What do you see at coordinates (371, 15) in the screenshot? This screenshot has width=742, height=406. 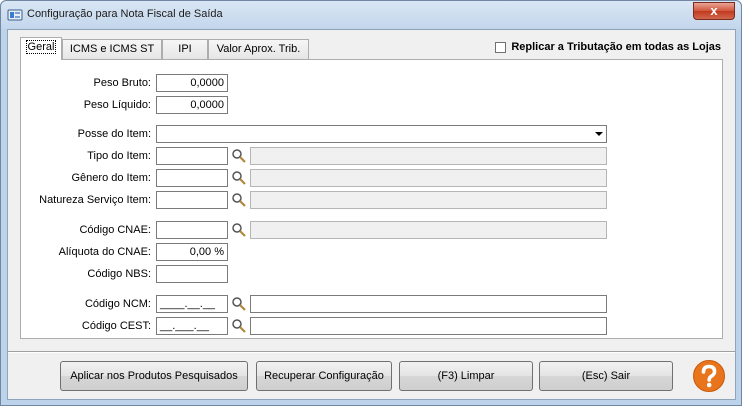 I see `title-bar: Configuração para Nota Fiscal de Saída x` at bounding box center [371, 15].